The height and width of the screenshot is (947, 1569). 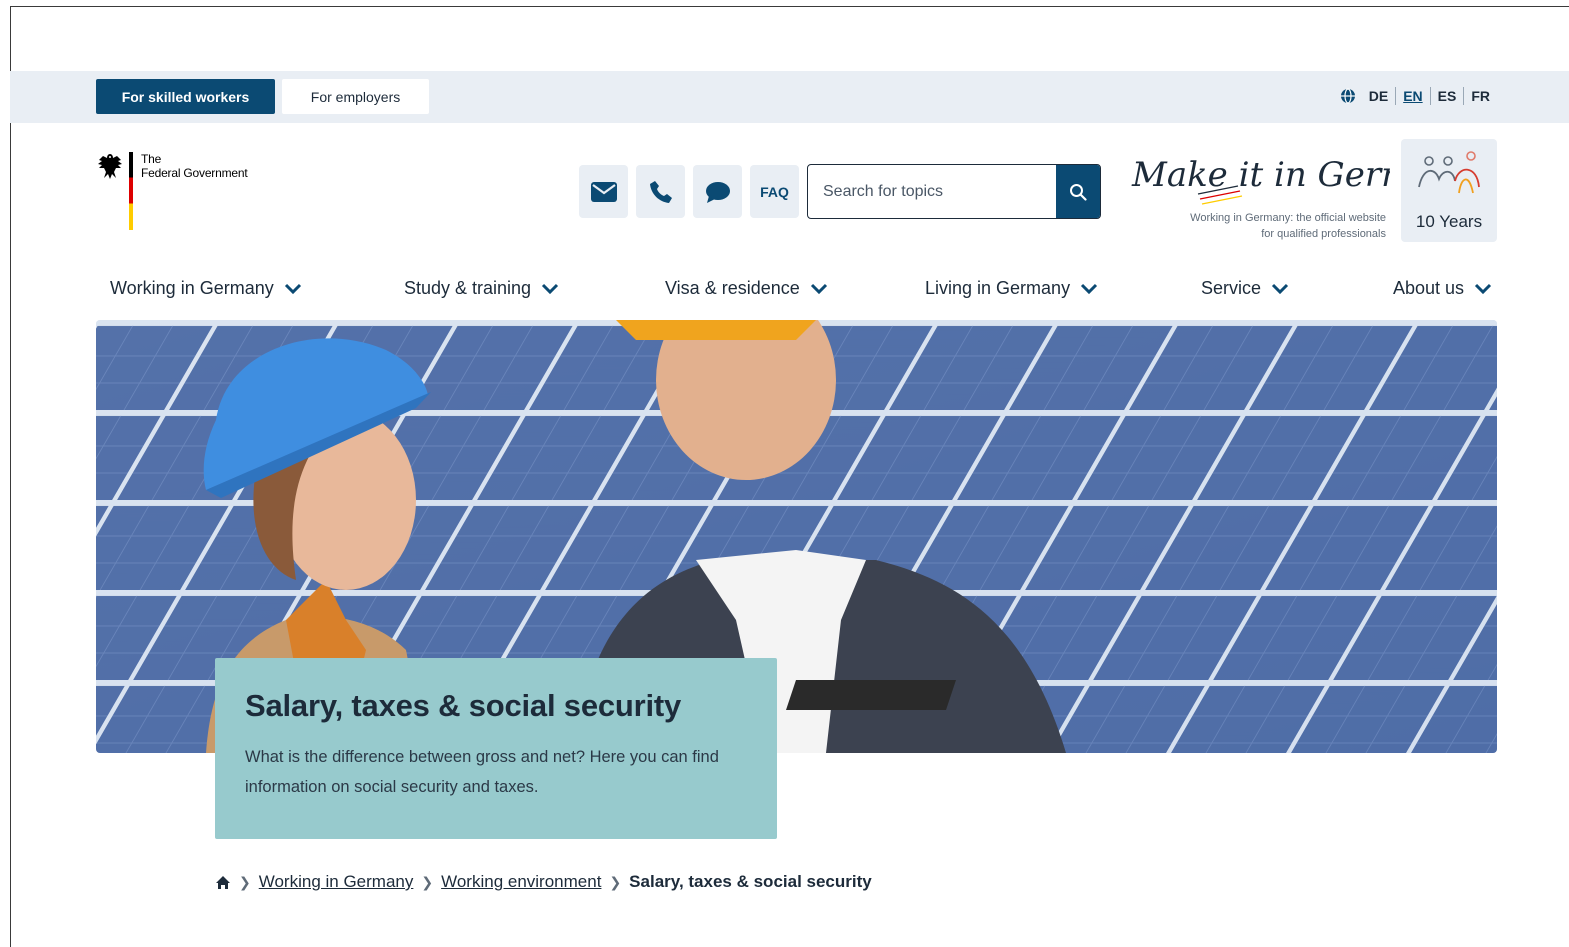 I want to click on nav-label: Working in Germany, so click(x=192, y=288).